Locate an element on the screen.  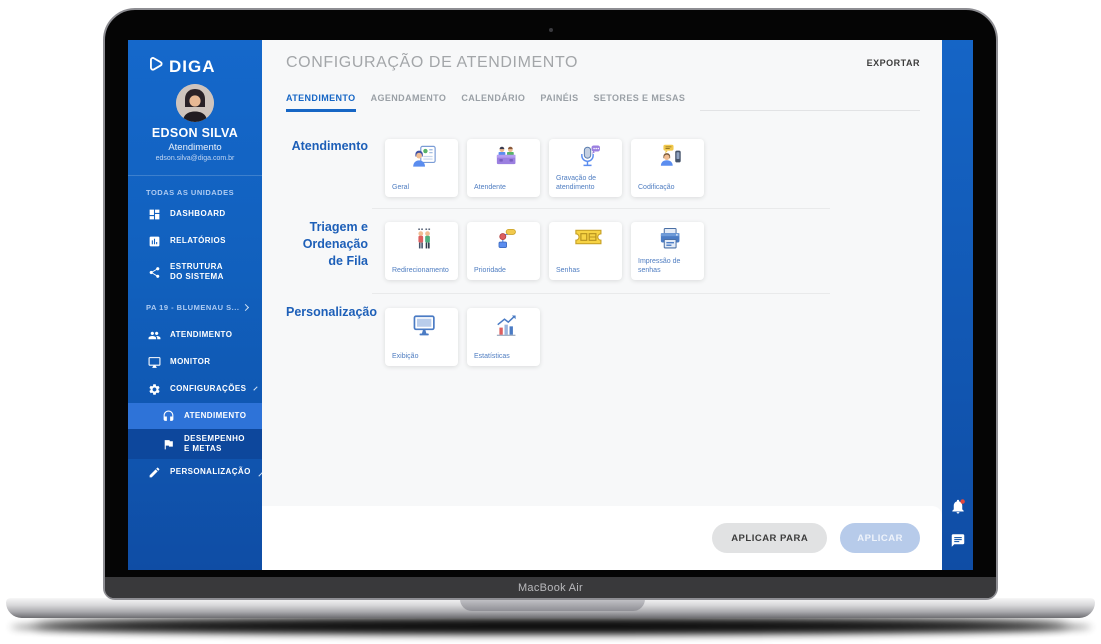
card-gravacao-de-atendimento: Gravação de atendimento is located at coordinates (585, 168).